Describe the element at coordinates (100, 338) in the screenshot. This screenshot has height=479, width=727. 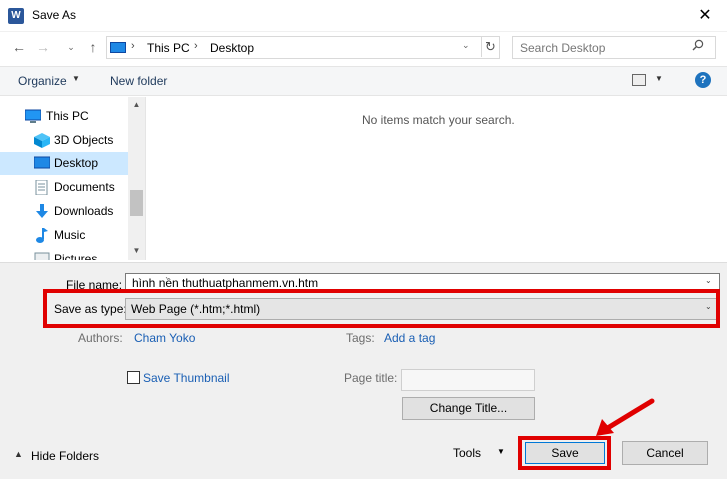
I see `authors-label: Authors:` at that location.